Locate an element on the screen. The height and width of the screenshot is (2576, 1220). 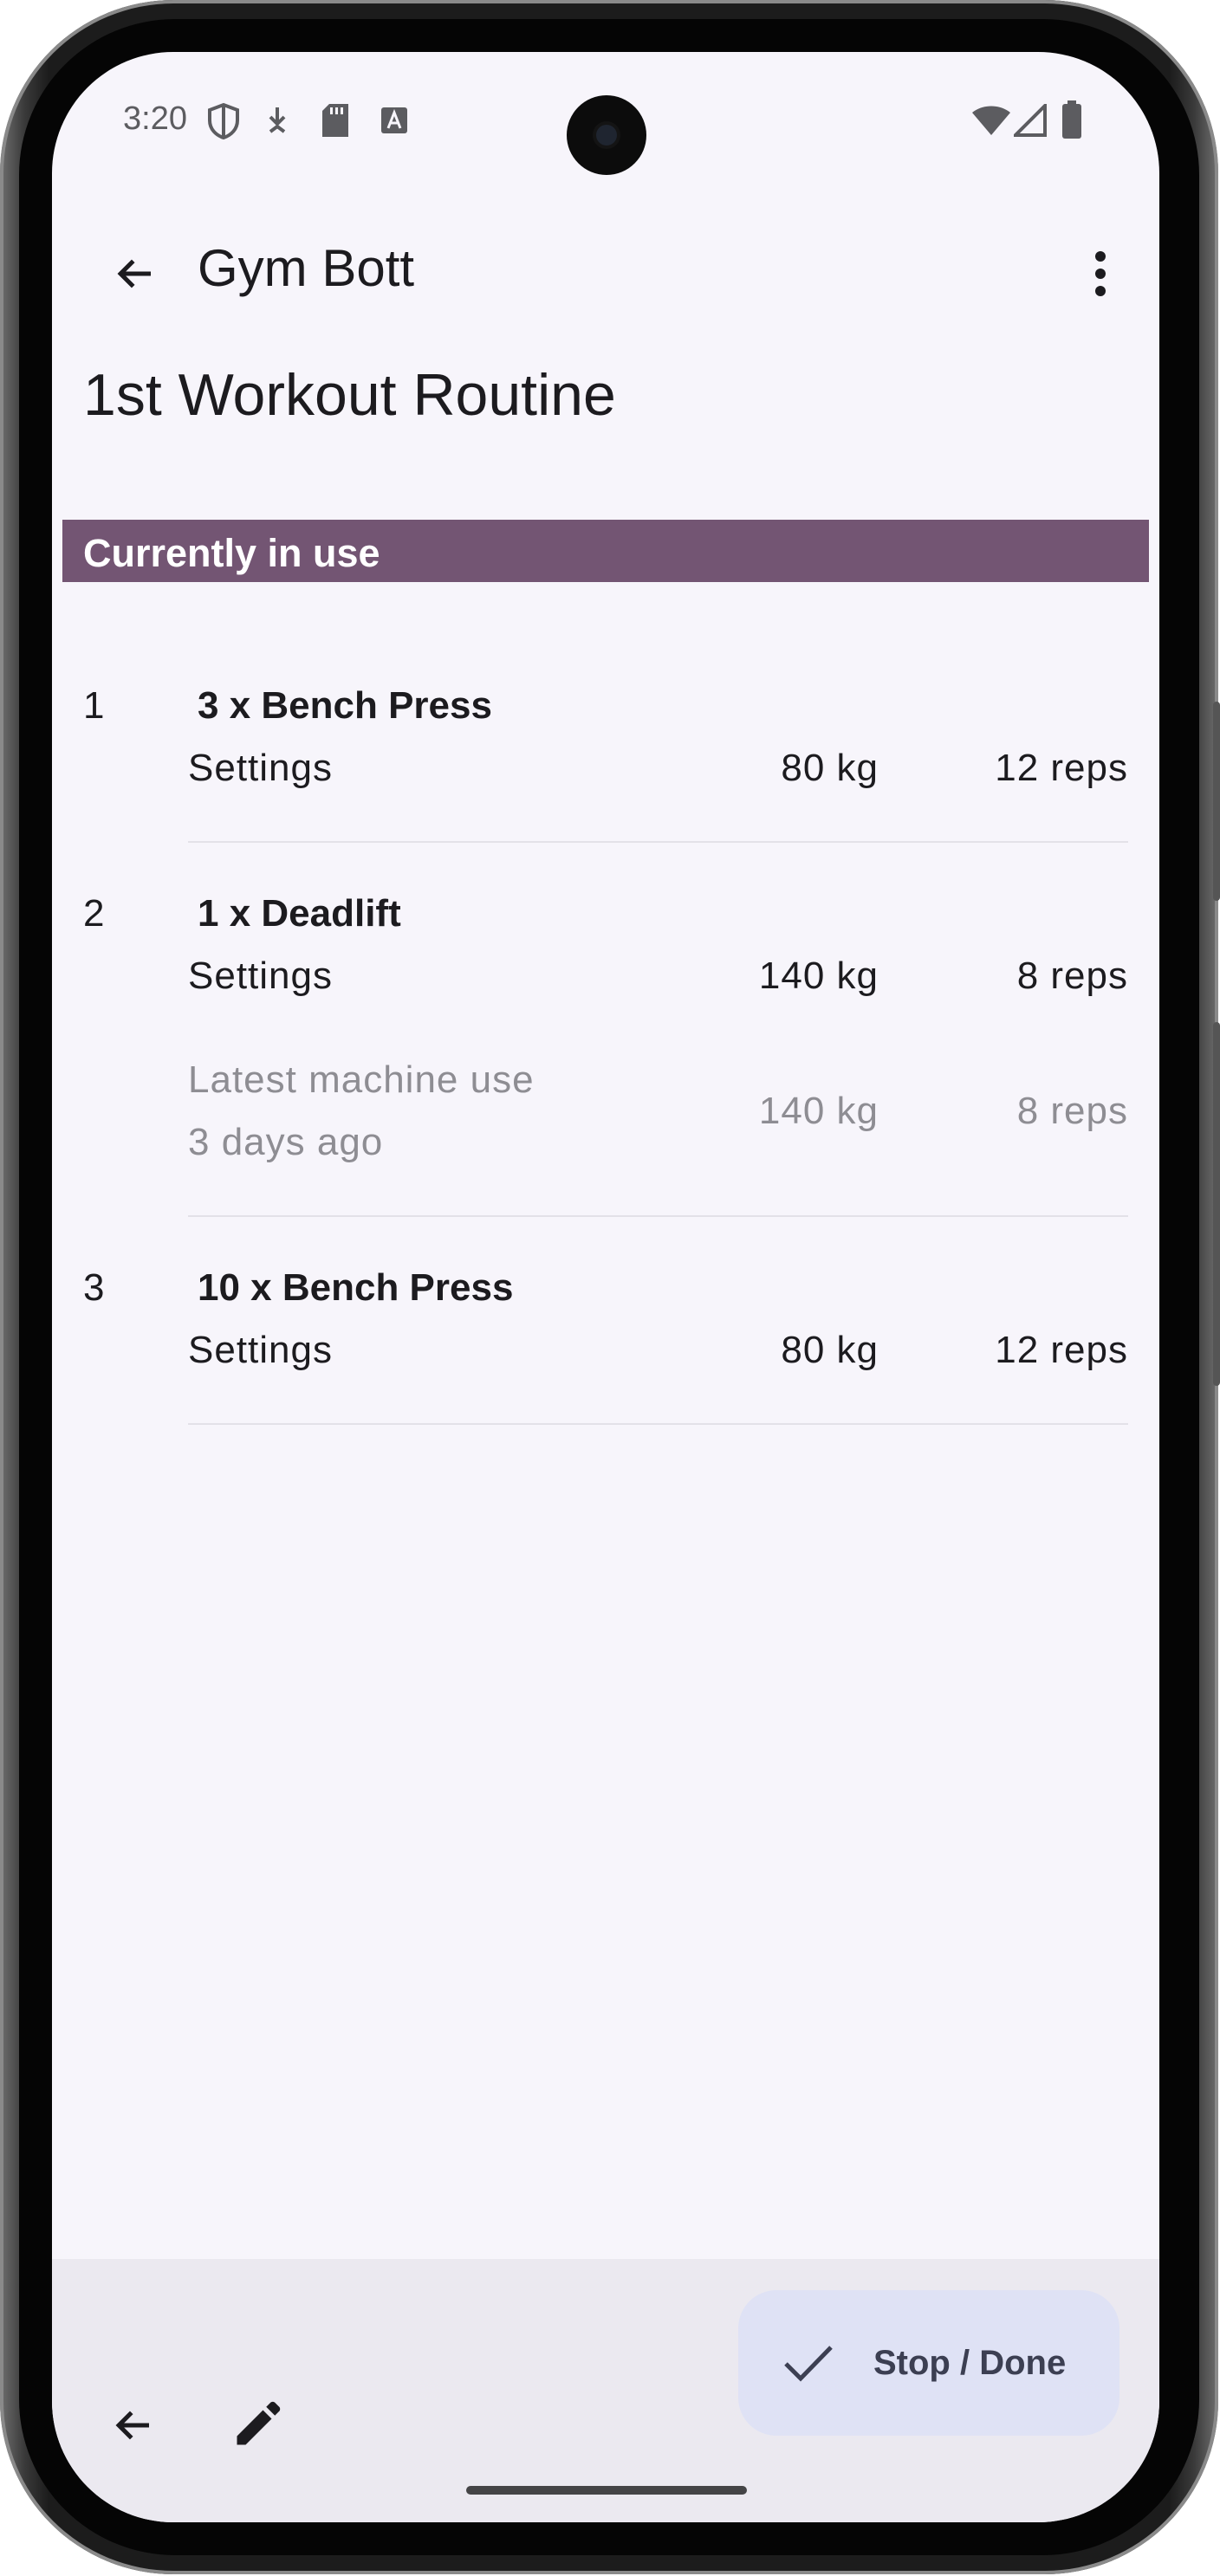
exercise-item: 1 3 x Bench Press Settings 80 kg 12 reps is located at coordinates (605, 732).